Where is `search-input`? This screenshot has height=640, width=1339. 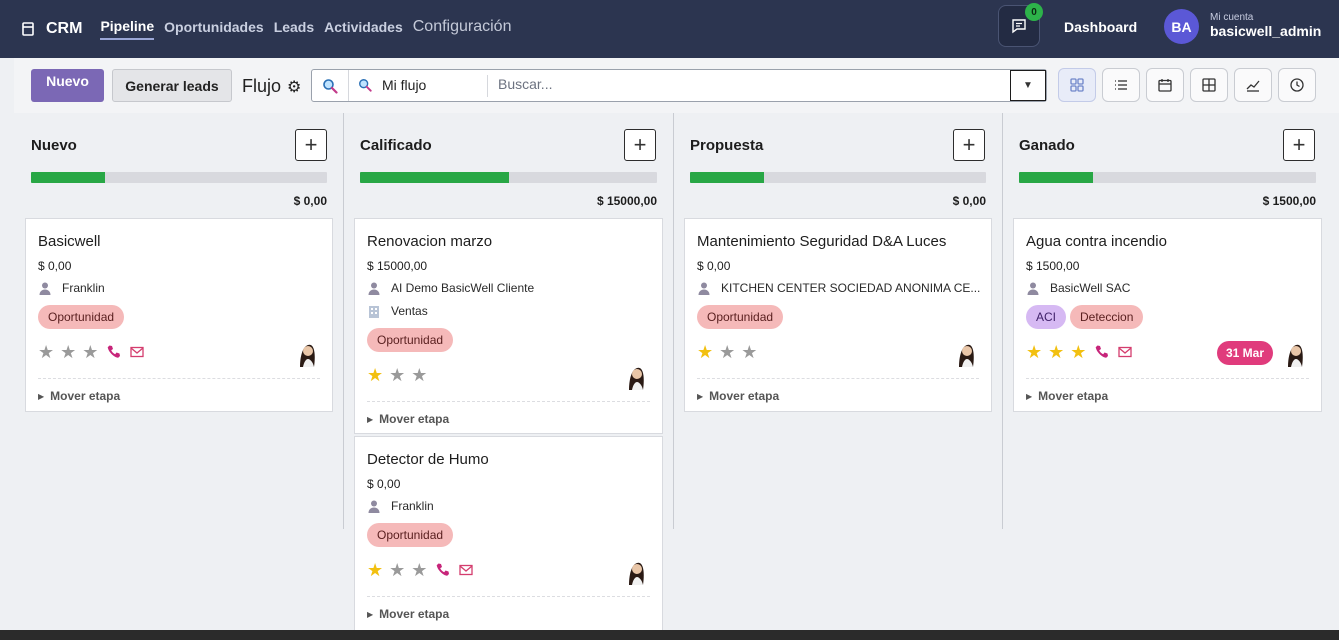
search-input is located at coordinates (748, 84).